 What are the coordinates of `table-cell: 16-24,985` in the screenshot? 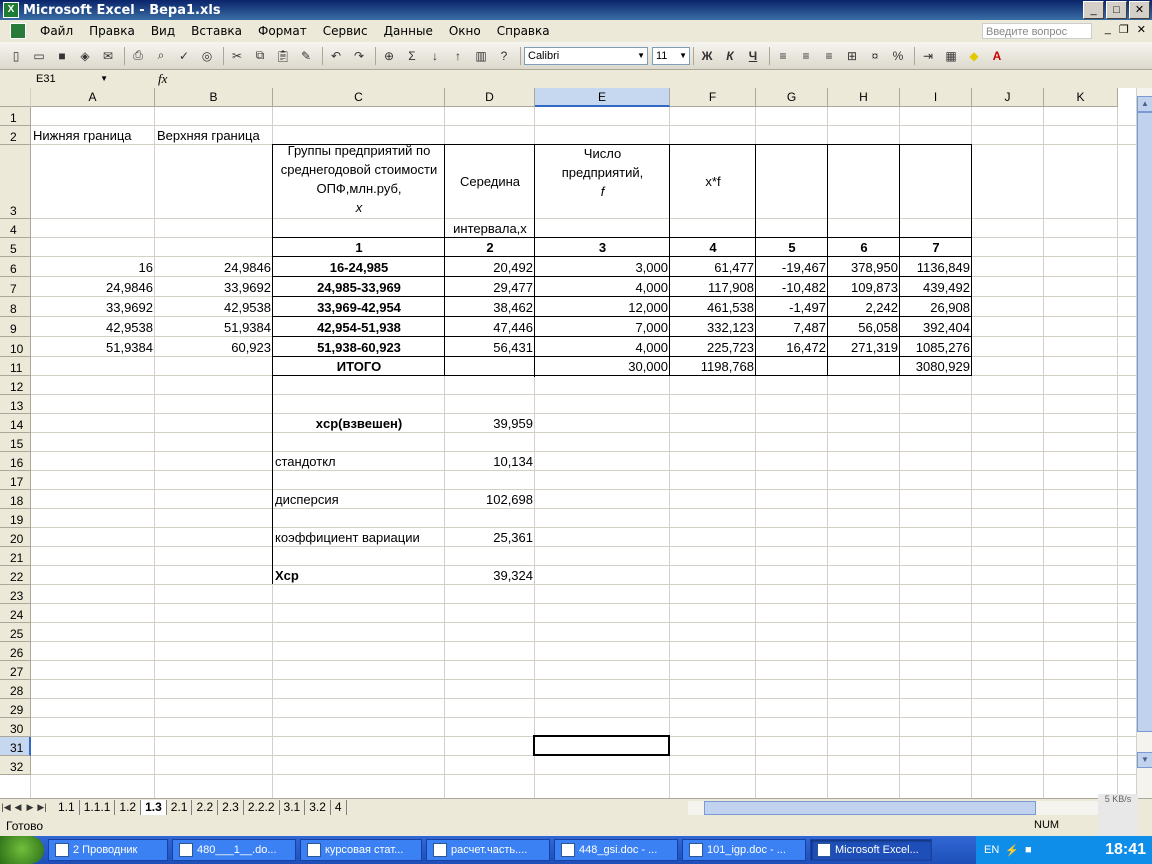 It's located at (359, 267).